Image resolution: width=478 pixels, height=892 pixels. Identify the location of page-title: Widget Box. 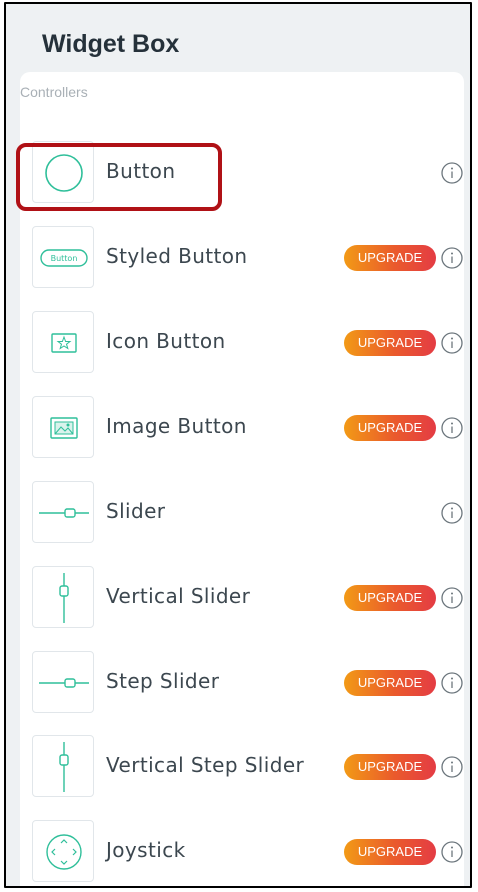
(111, 44).